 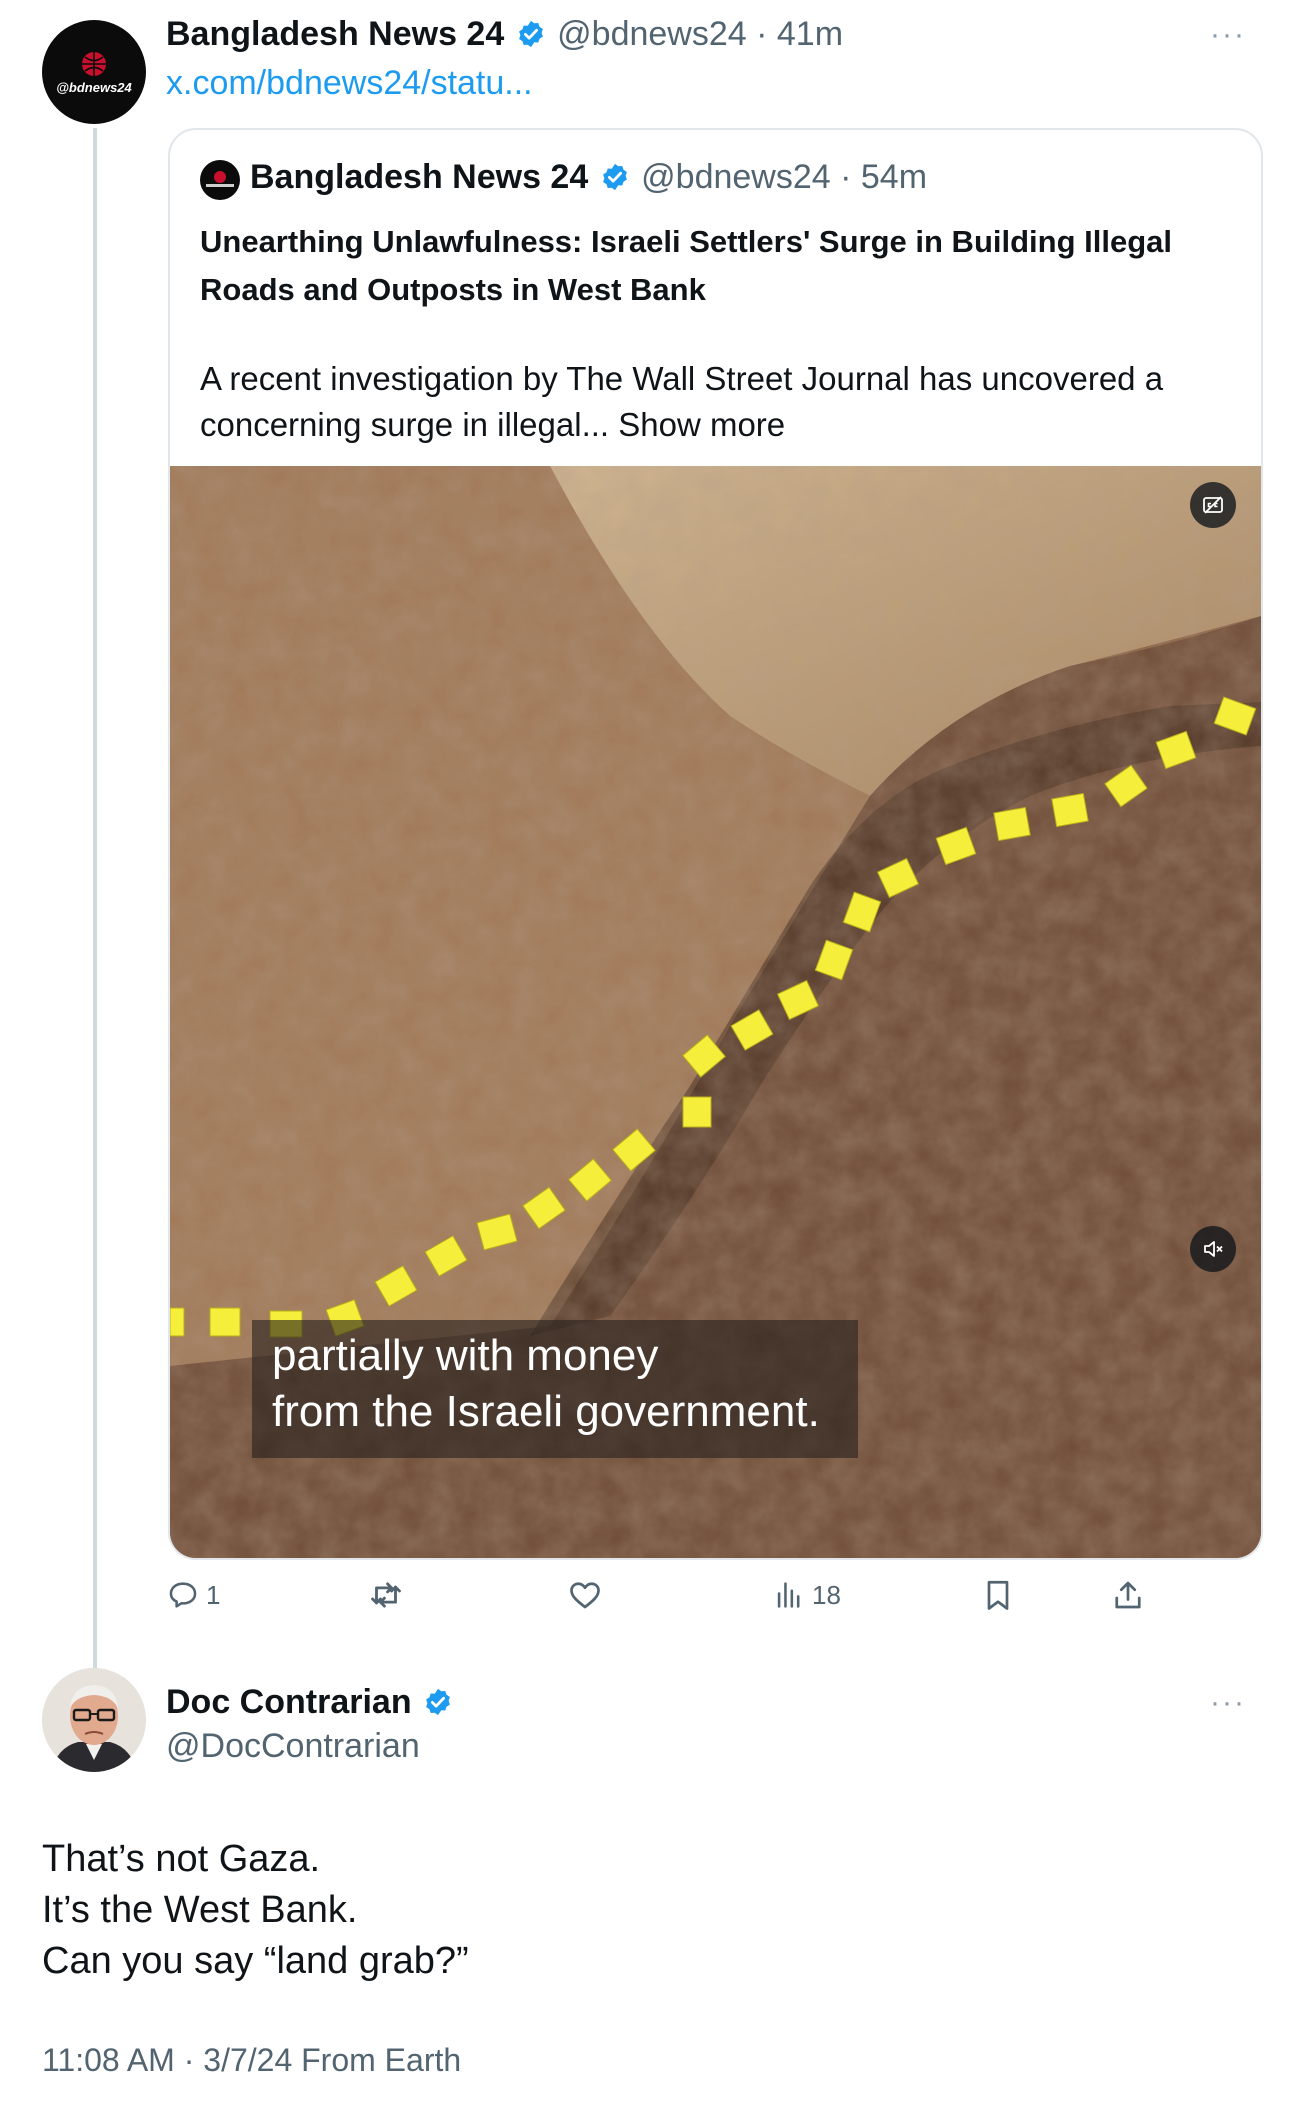 I want to click on muted-speaker-icon, so click(x=1213, y=1249).